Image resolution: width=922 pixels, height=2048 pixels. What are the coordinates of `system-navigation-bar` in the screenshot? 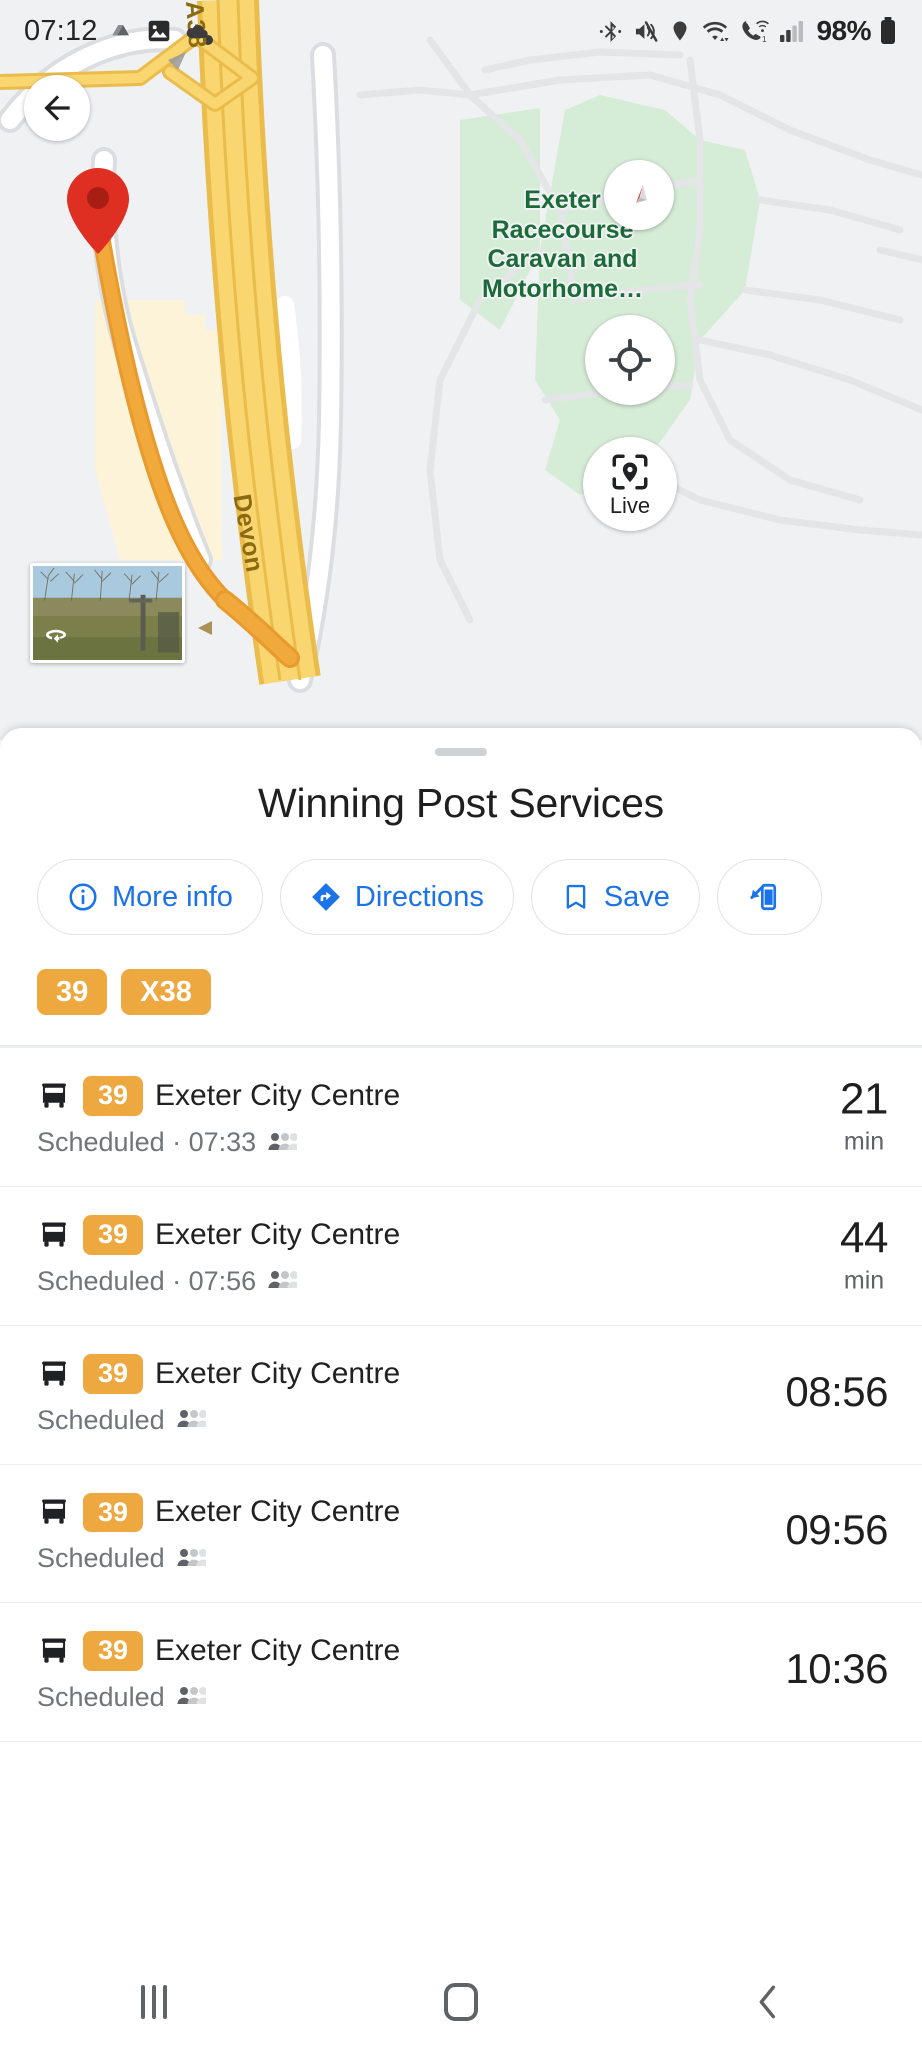 It's located at (461, 2002).